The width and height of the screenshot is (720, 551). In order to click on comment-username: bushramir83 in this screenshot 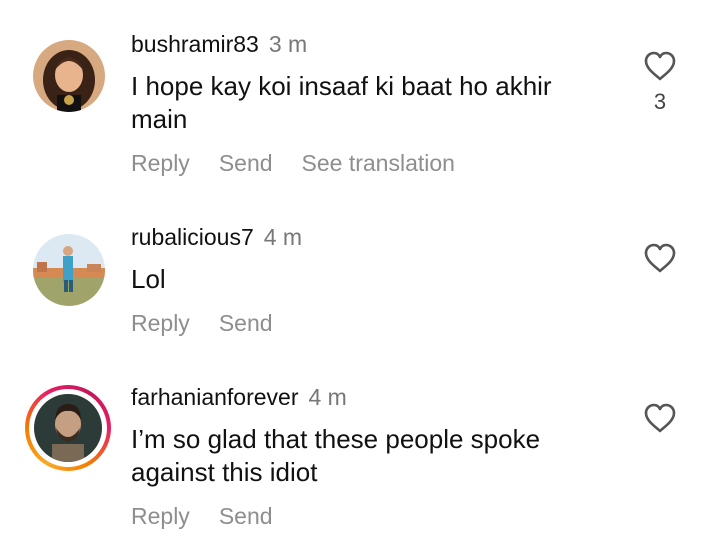, I will do `click(195, 44)`.